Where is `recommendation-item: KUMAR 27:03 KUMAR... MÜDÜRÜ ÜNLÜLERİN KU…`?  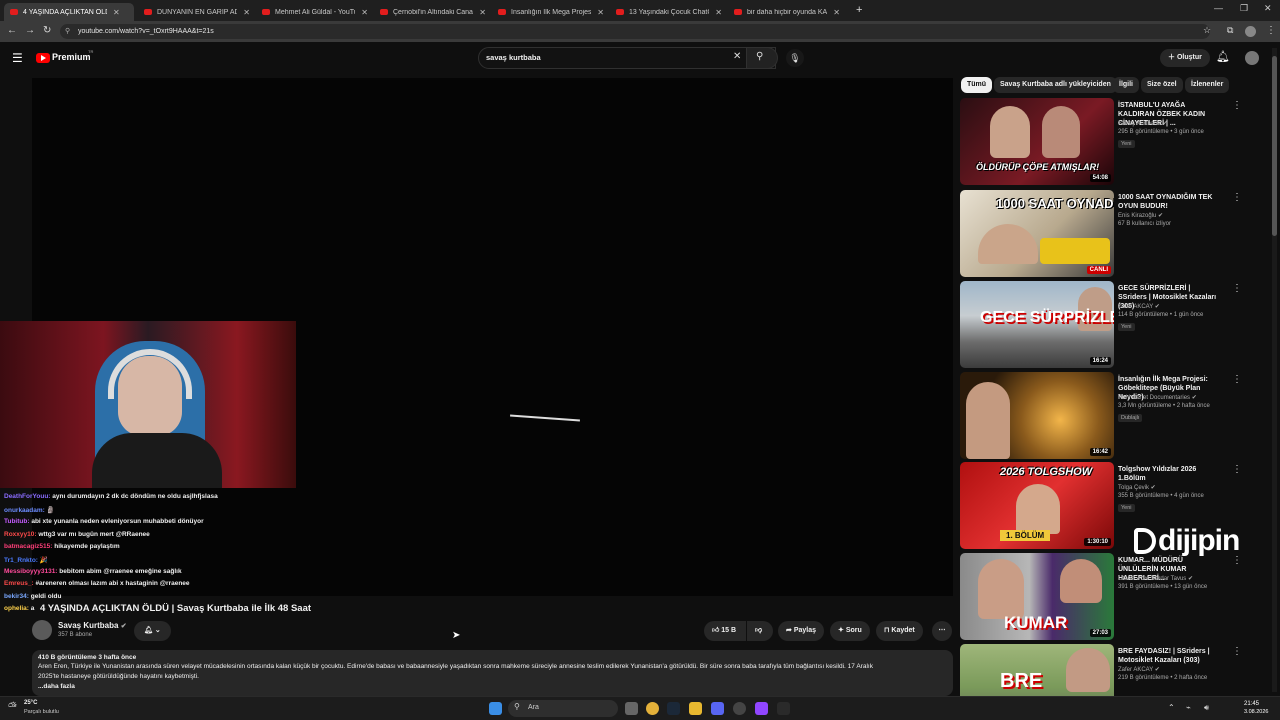
recommendation-item: KUMAR 27:03 KUMAR... MÜDÜRÜ ÜNLÜLERİN KU… is located at coordinates (1105, 597).